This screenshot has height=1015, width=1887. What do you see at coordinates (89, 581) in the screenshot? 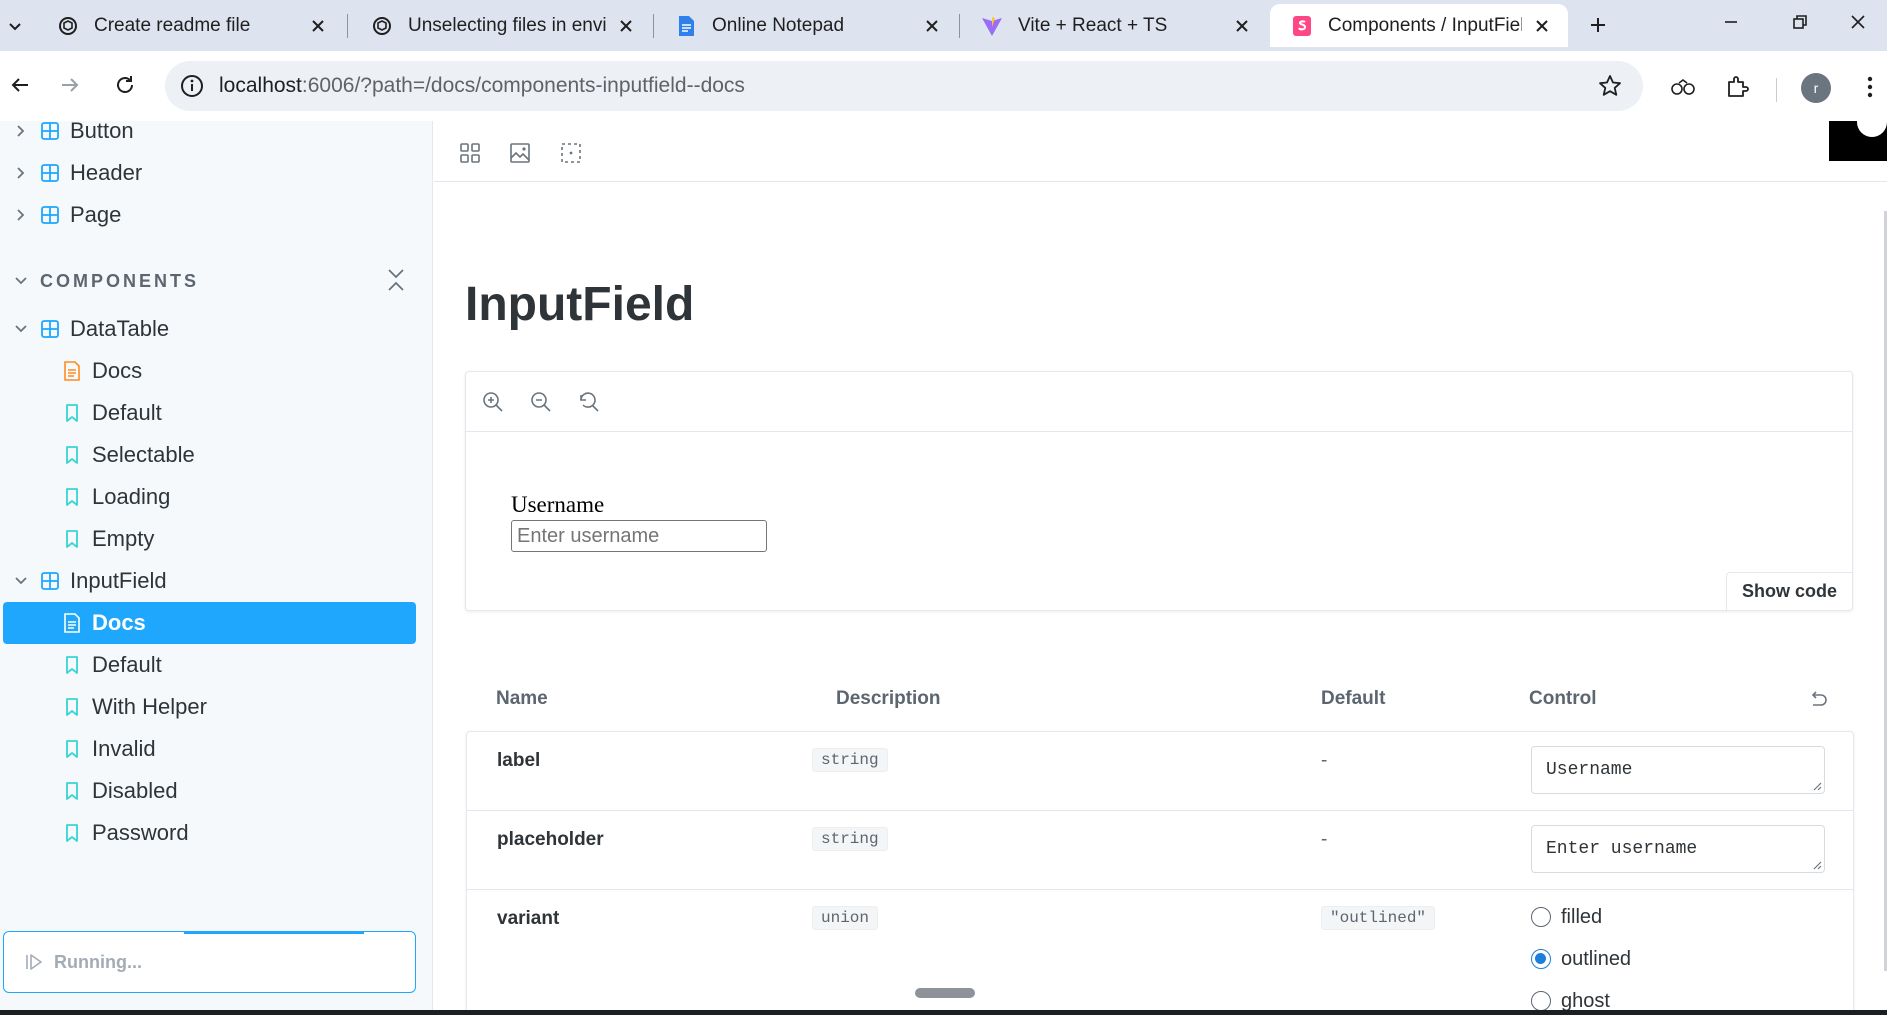
I see `sidebar-item-inputfield: InputField` at bounding box center [89, 581].